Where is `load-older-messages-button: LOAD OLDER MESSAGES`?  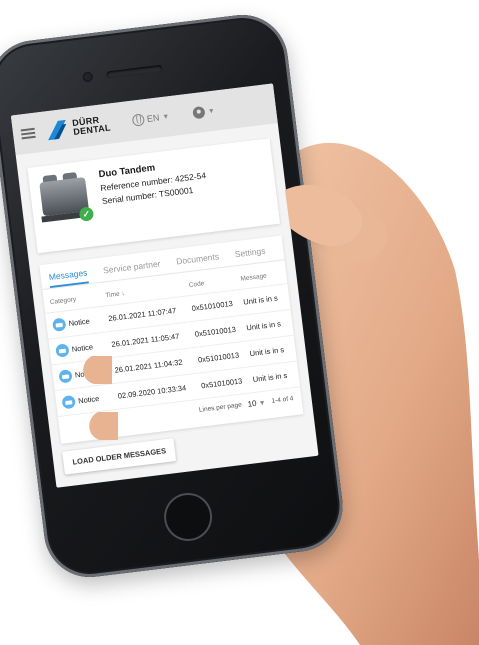
load-older-messages-button: LOAD OLDER MESSAGES is located at coordinates (119, 456).